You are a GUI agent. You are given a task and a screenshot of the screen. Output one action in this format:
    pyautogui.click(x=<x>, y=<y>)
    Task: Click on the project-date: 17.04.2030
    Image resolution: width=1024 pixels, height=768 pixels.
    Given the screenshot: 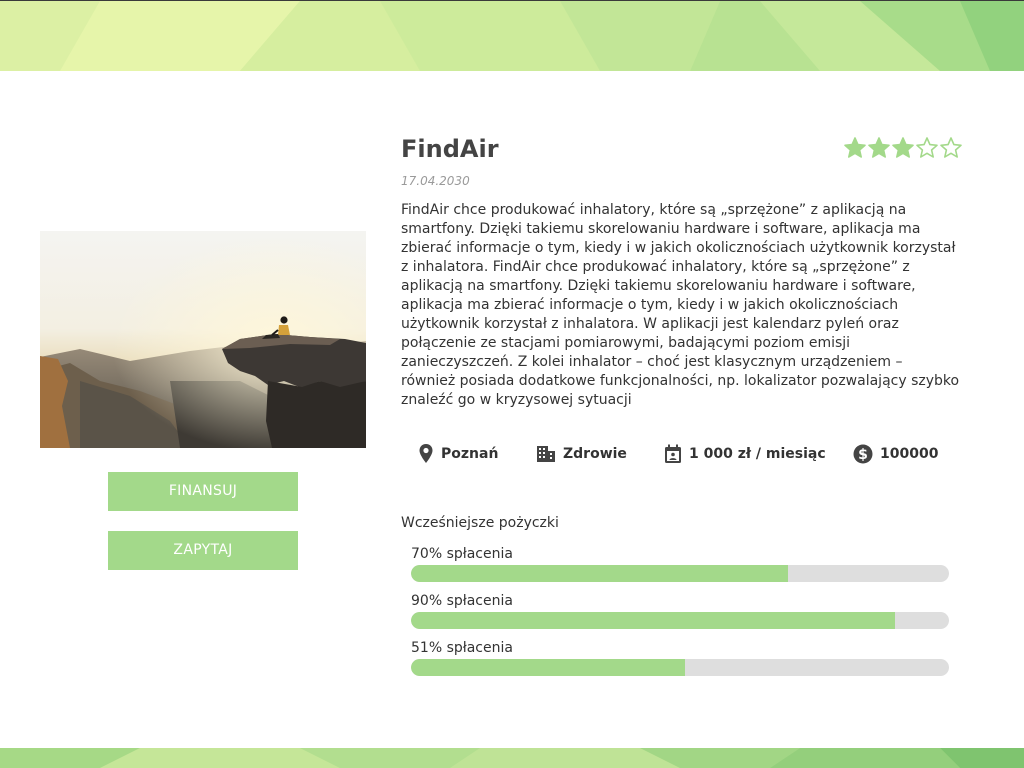 What is the action you would take?
    pyautogui.click(x=435, y=181)
    